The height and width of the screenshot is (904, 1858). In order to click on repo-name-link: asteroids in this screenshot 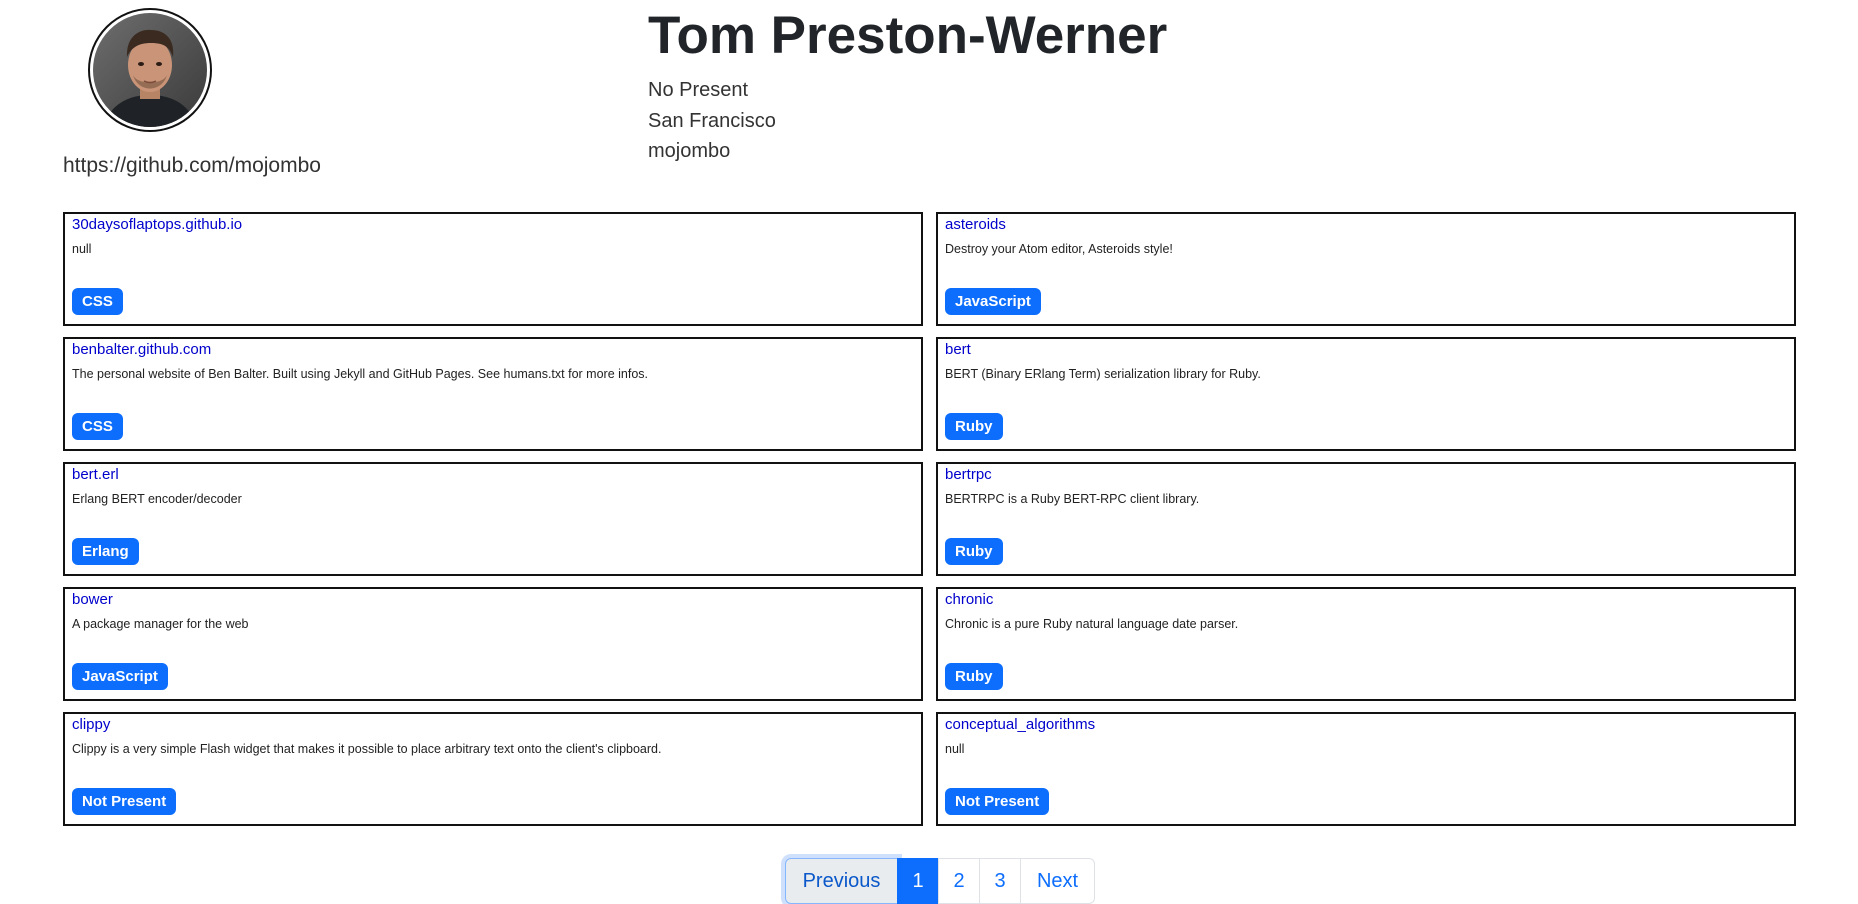, I will do `click(975, 224)`.